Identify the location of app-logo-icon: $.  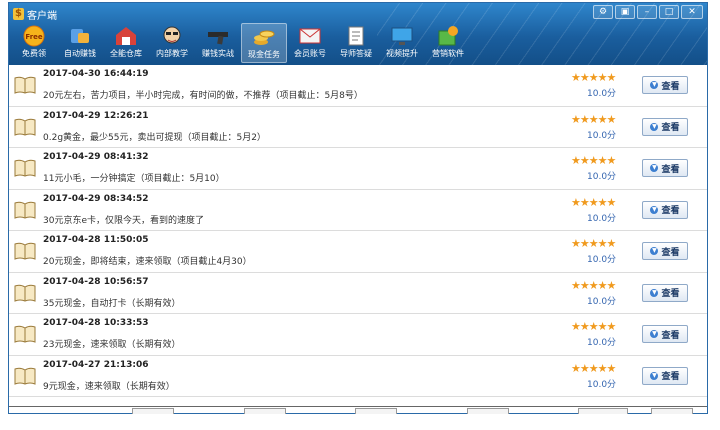
(18, 14).